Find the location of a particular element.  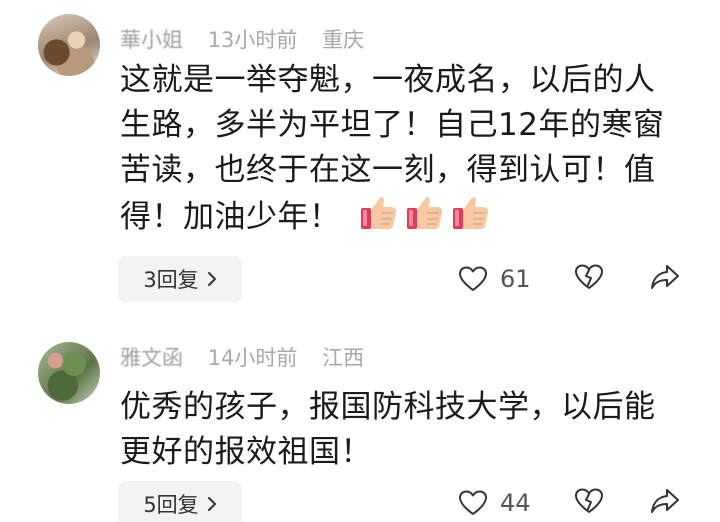

comment-meta: 雅文函 14小时前 江西 is located at coordinates (251, 357).